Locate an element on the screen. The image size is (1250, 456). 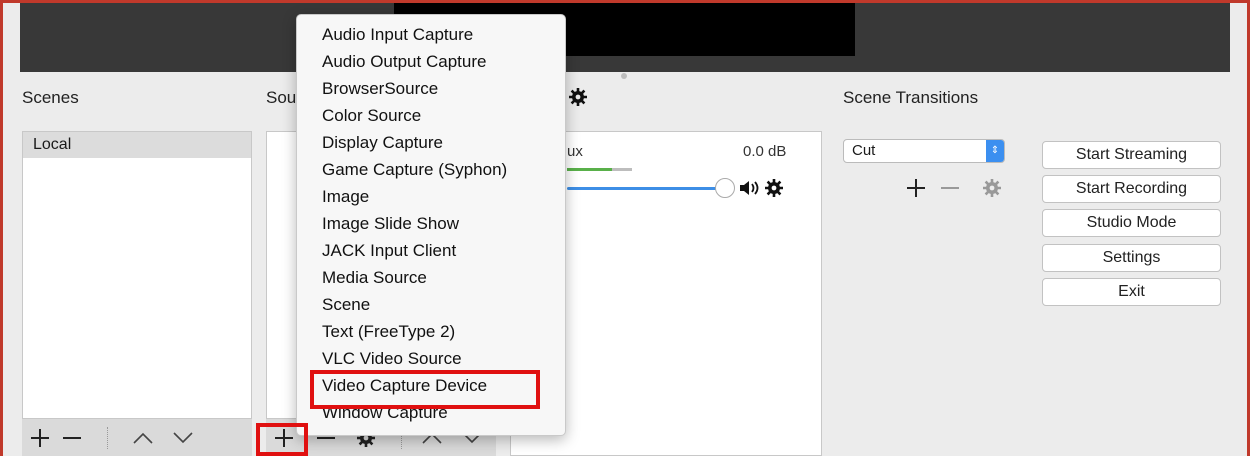
menu-item-audio-input-capture: Audio Input Capture is located at coordinates (397, 35).